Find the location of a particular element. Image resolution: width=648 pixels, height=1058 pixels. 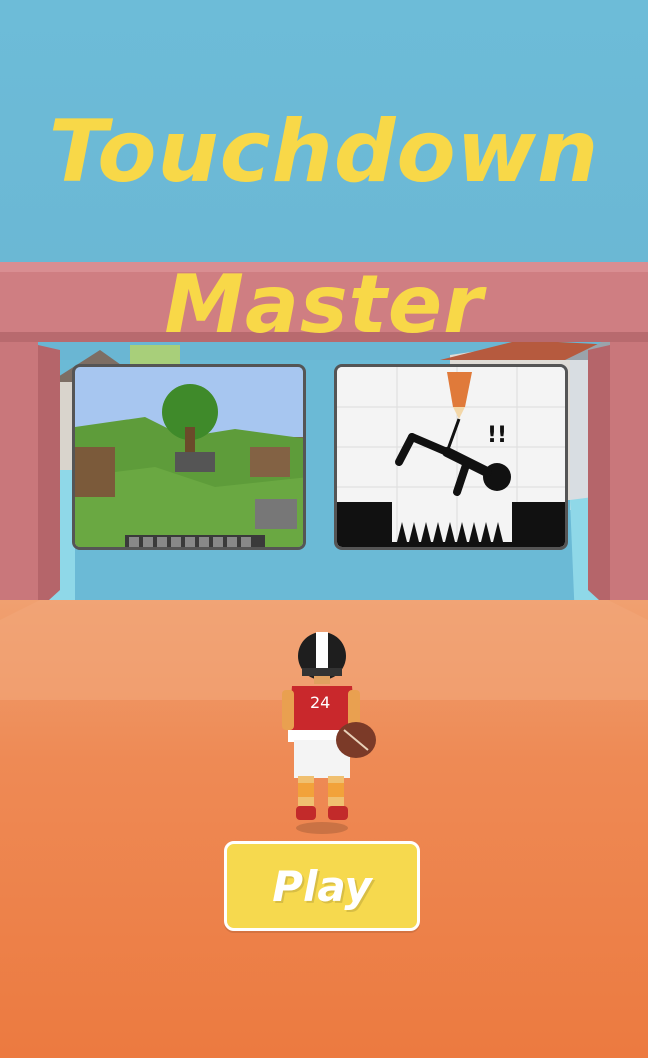

stickman-draw-game-ad: !! is located at coordinates (451, 457).